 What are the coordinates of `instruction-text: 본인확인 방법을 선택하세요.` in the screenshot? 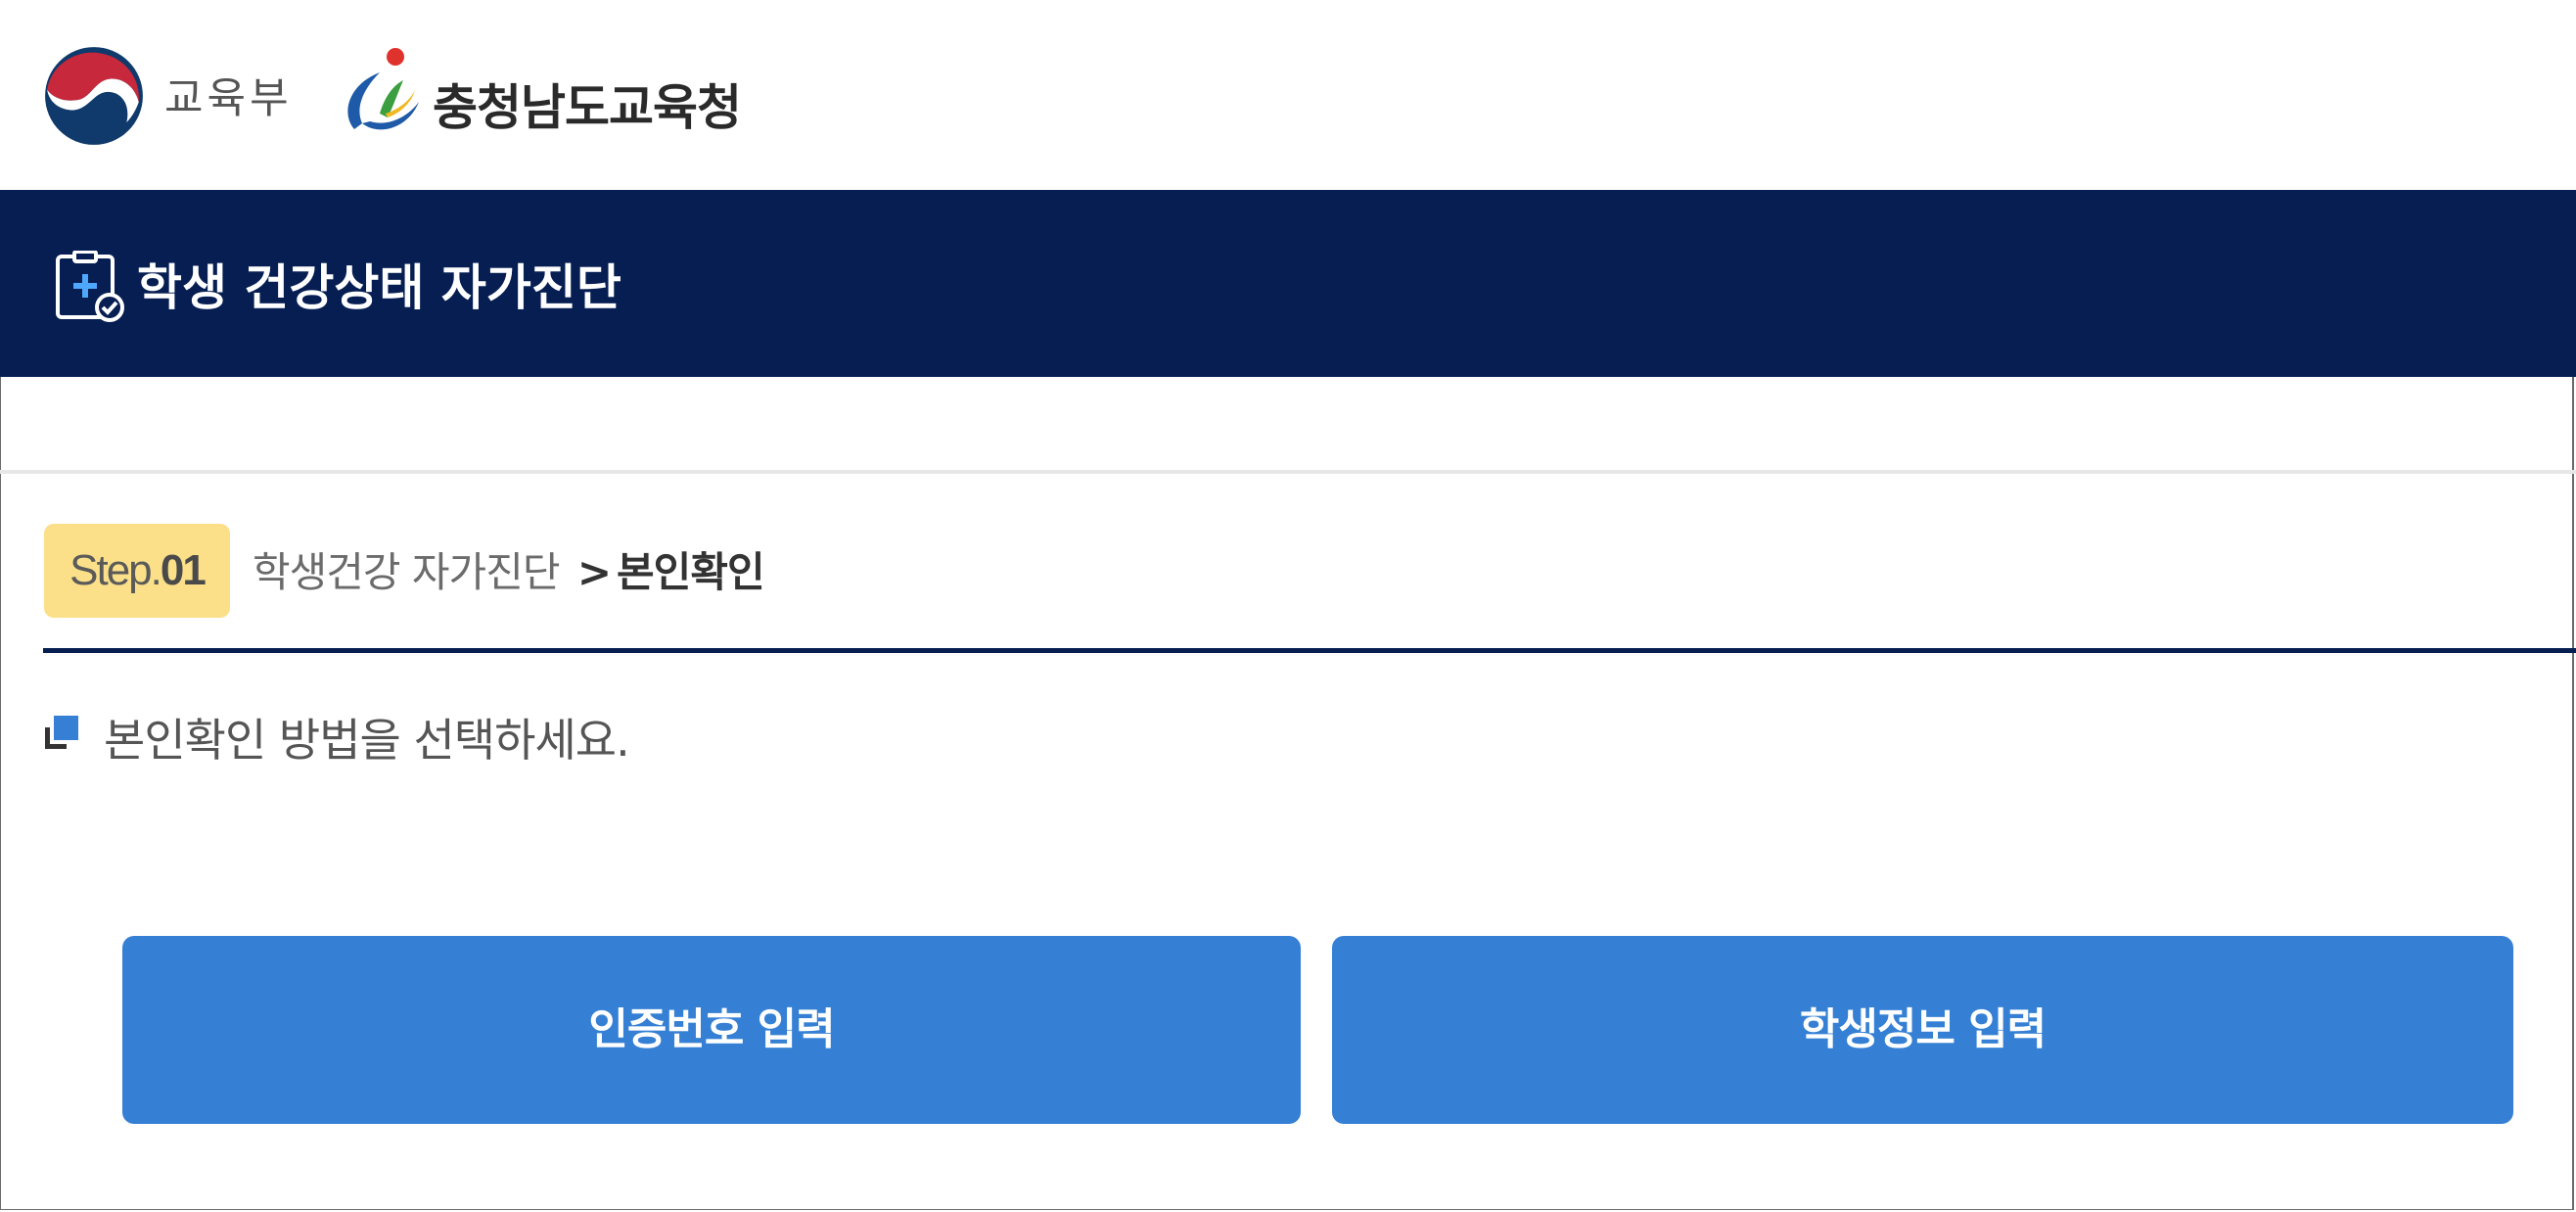 It's located at (367, 740).